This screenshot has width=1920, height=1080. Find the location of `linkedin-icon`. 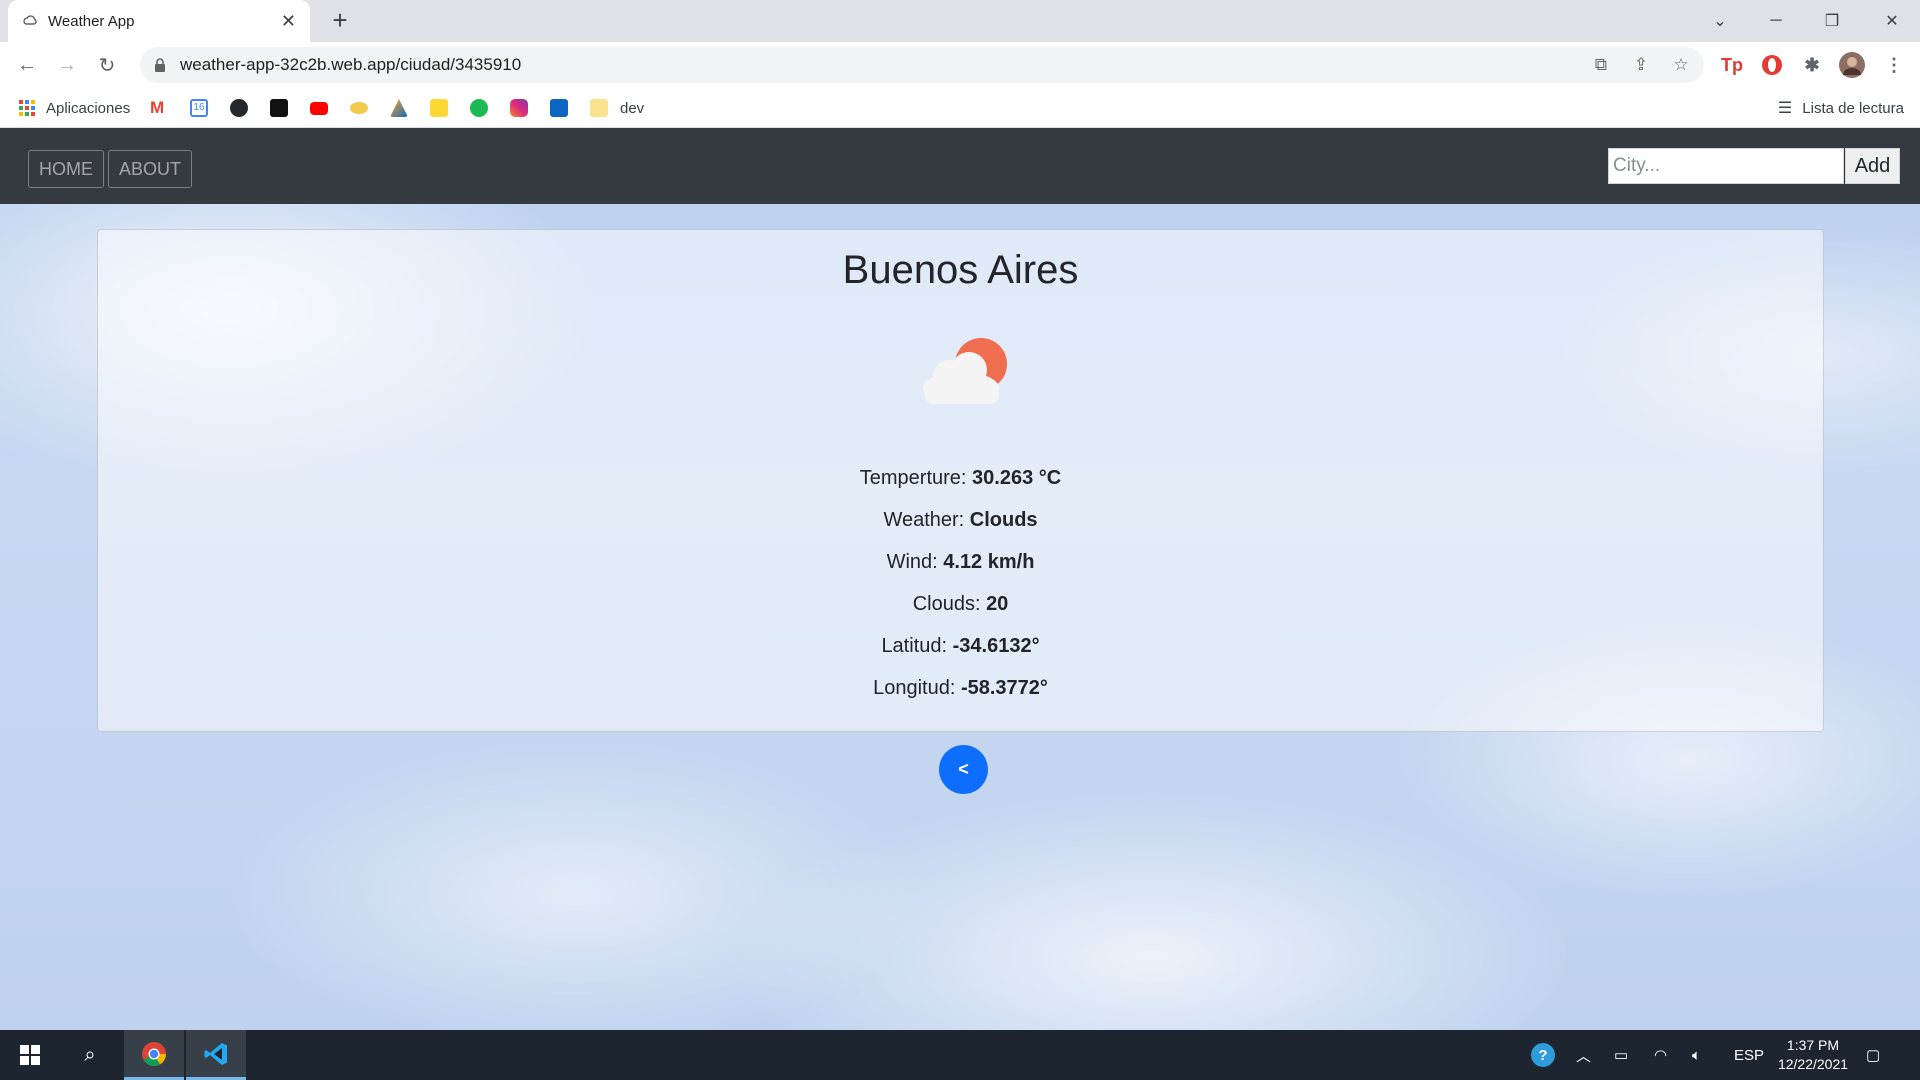

linkedin-icon is located at coordinates (559, 108).